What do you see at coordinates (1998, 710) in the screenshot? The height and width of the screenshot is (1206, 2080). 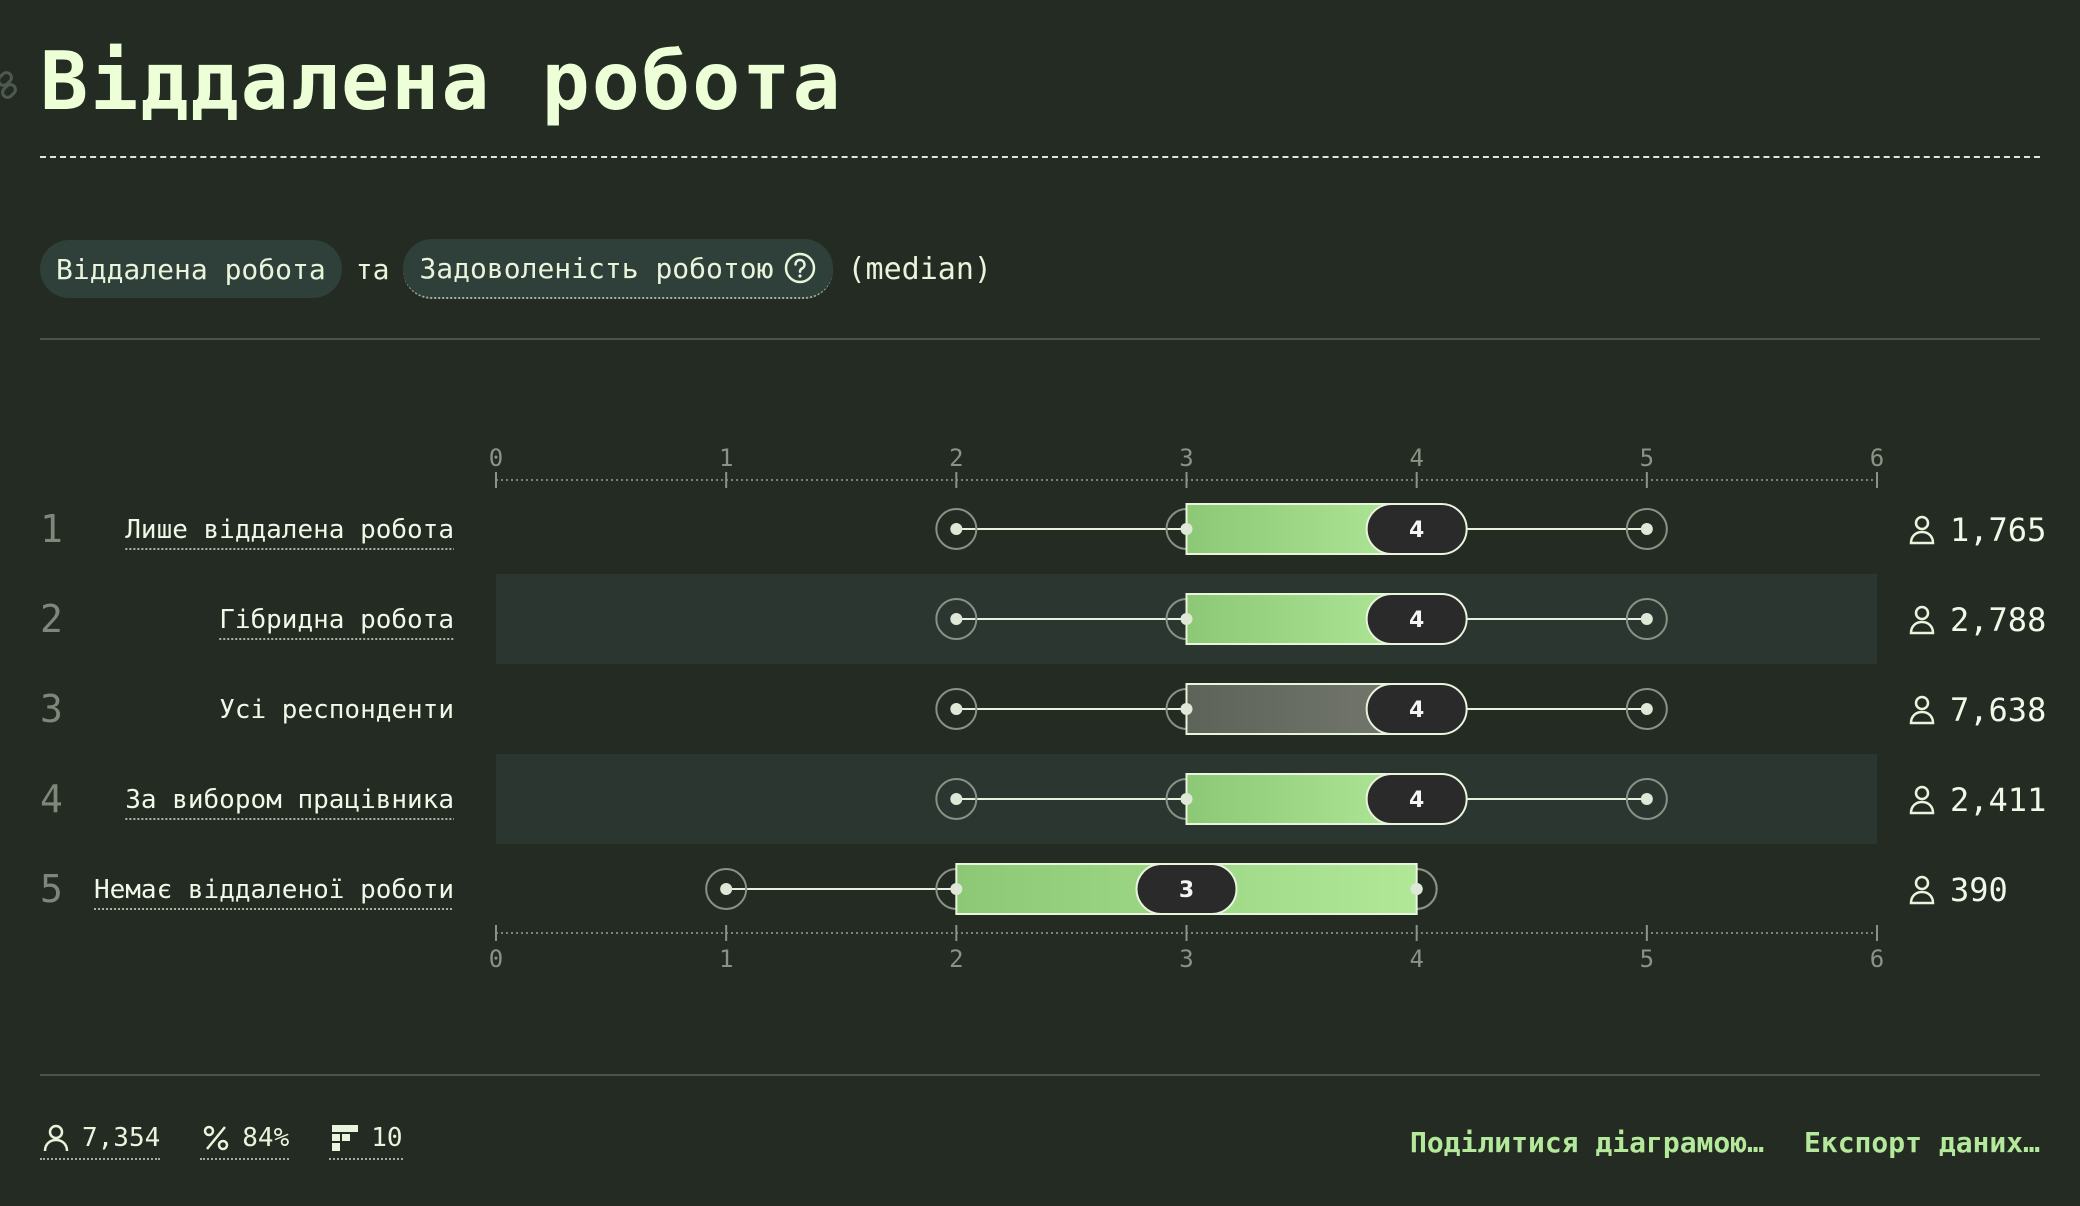 I see `row-count: 7,638` at bounding box center [1998, 710].